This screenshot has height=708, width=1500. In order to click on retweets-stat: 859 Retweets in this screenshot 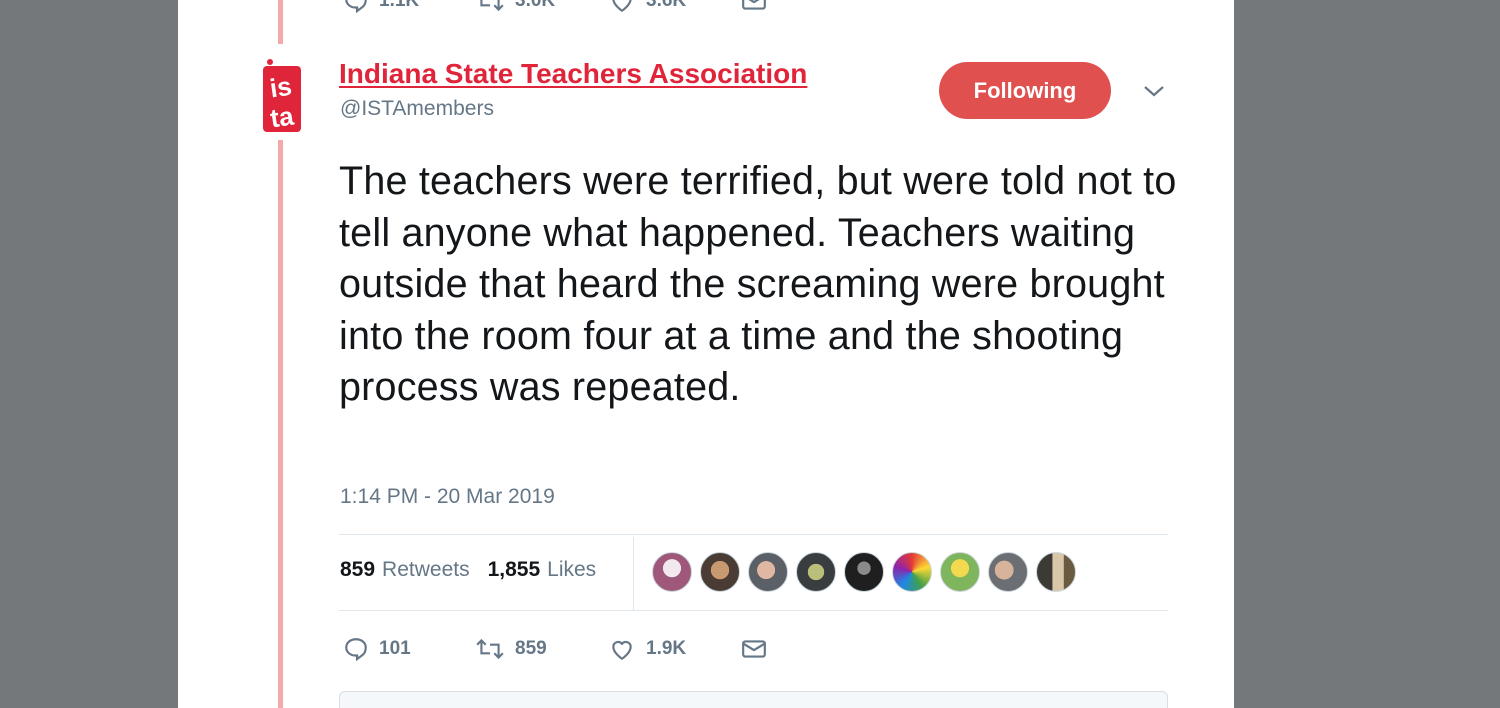, I will do `click(405, 570)`.